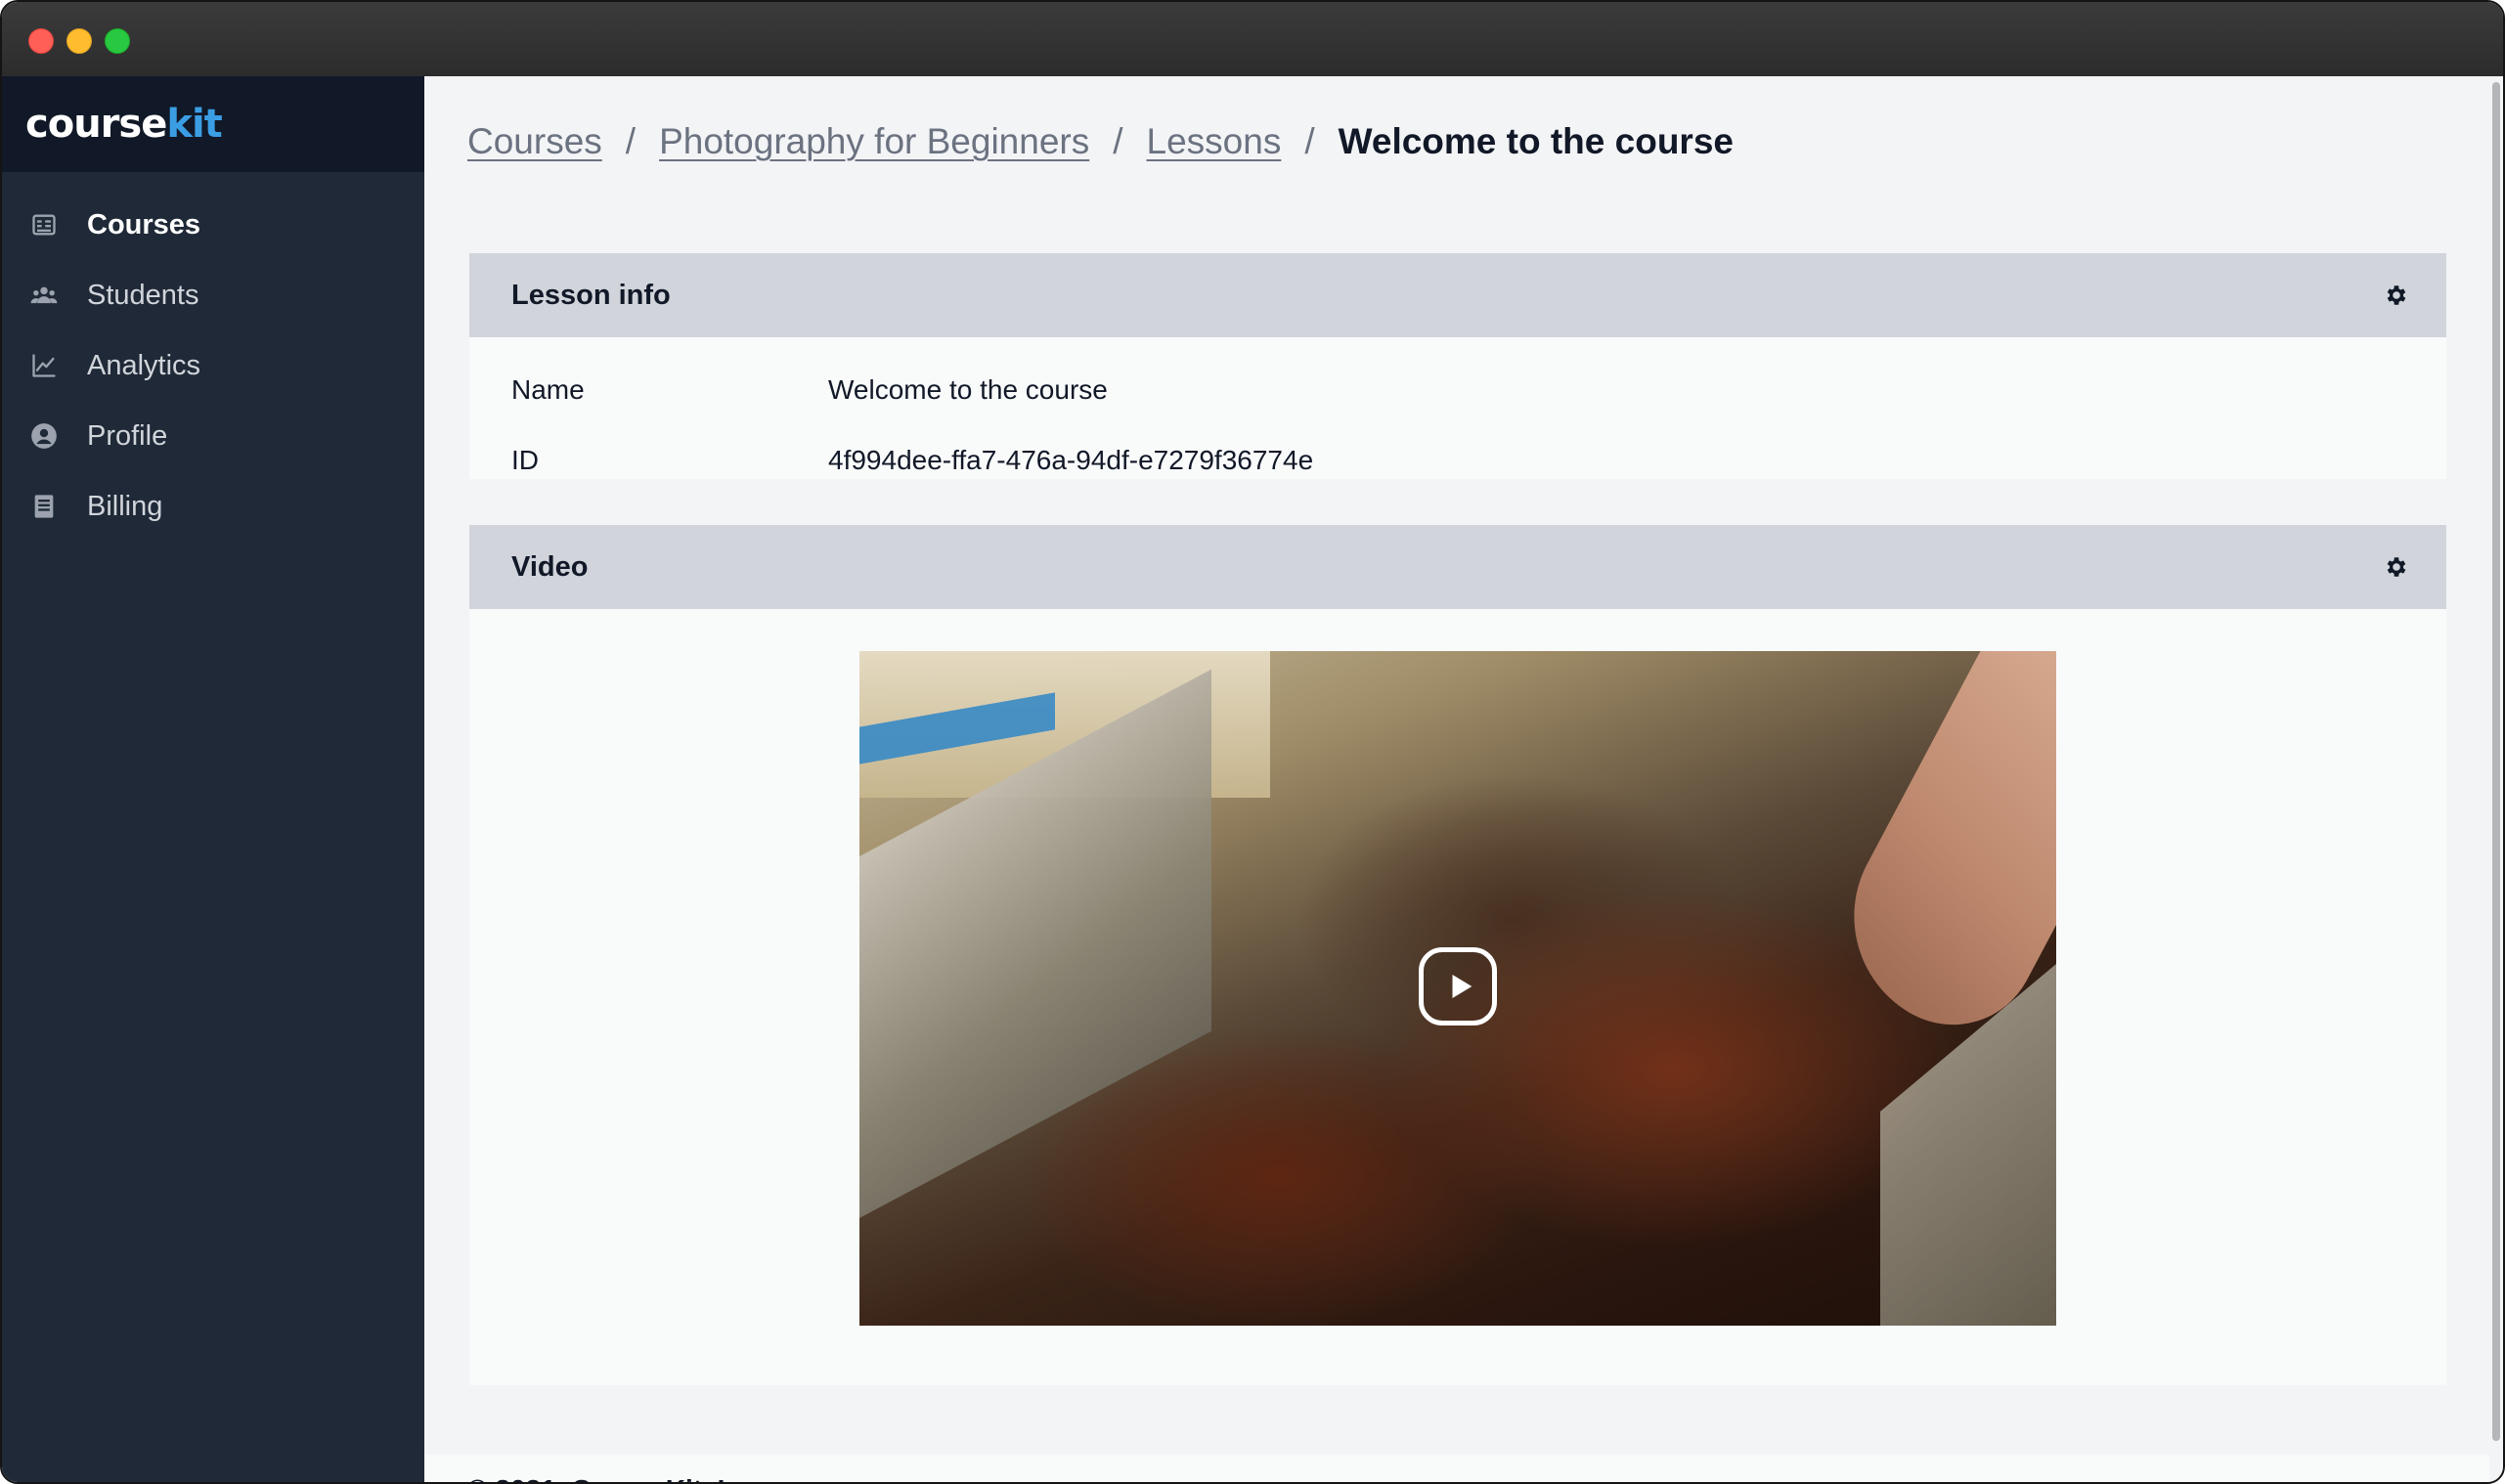 This screenshot has height=1484, width=2505. What do you see at coordinates (143, 295) in the screenshot?
I see `sidebar-item-label: Students` at bounding box center [143, 295].